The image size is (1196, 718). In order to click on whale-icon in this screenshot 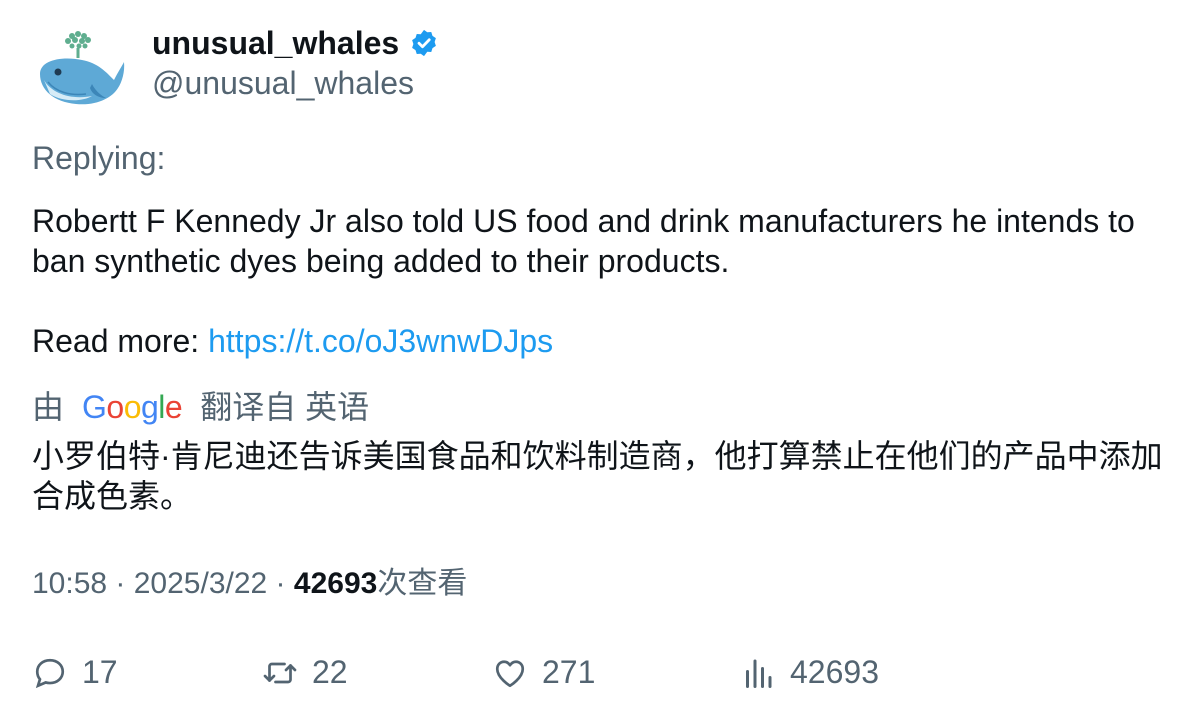, I will do `click(82, 68)`.